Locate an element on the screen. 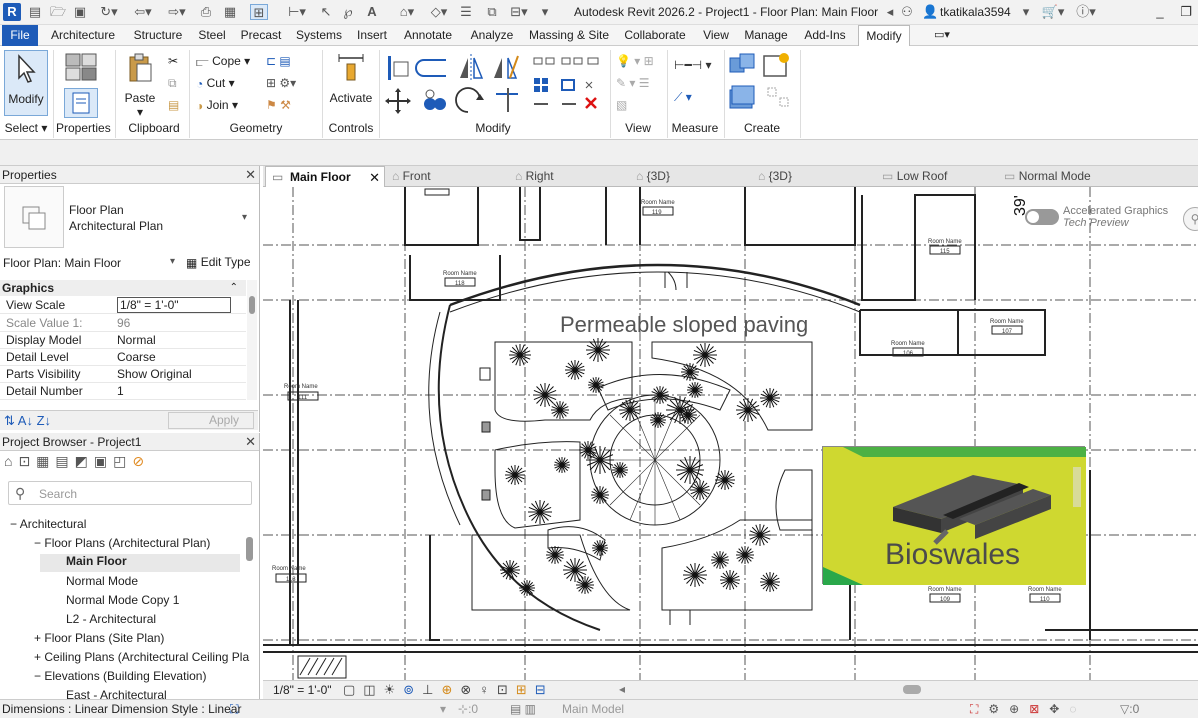 The height and width of the screenshot is (718, 1198). save-icon: ▣ is located at coordinates (80, 12).